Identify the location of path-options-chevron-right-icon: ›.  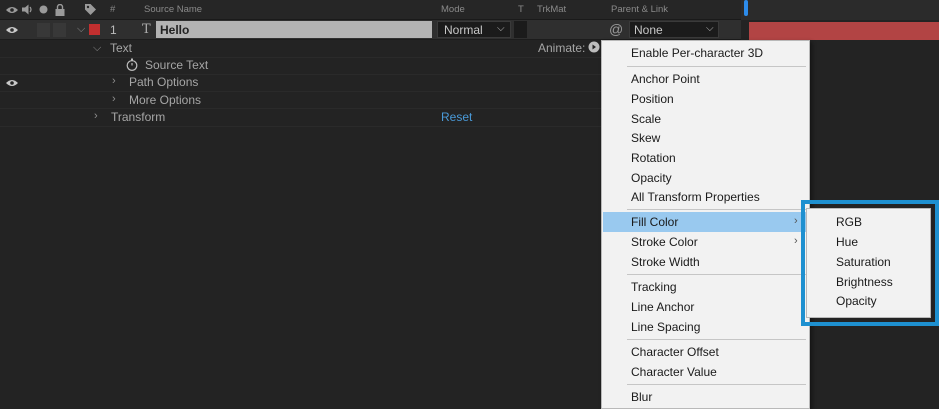
(114, 81).